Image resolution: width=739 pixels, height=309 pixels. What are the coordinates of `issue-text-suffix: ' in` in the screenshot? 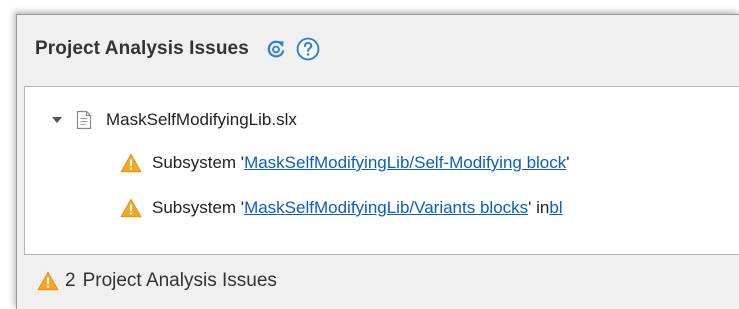 It's located at (539, 207).